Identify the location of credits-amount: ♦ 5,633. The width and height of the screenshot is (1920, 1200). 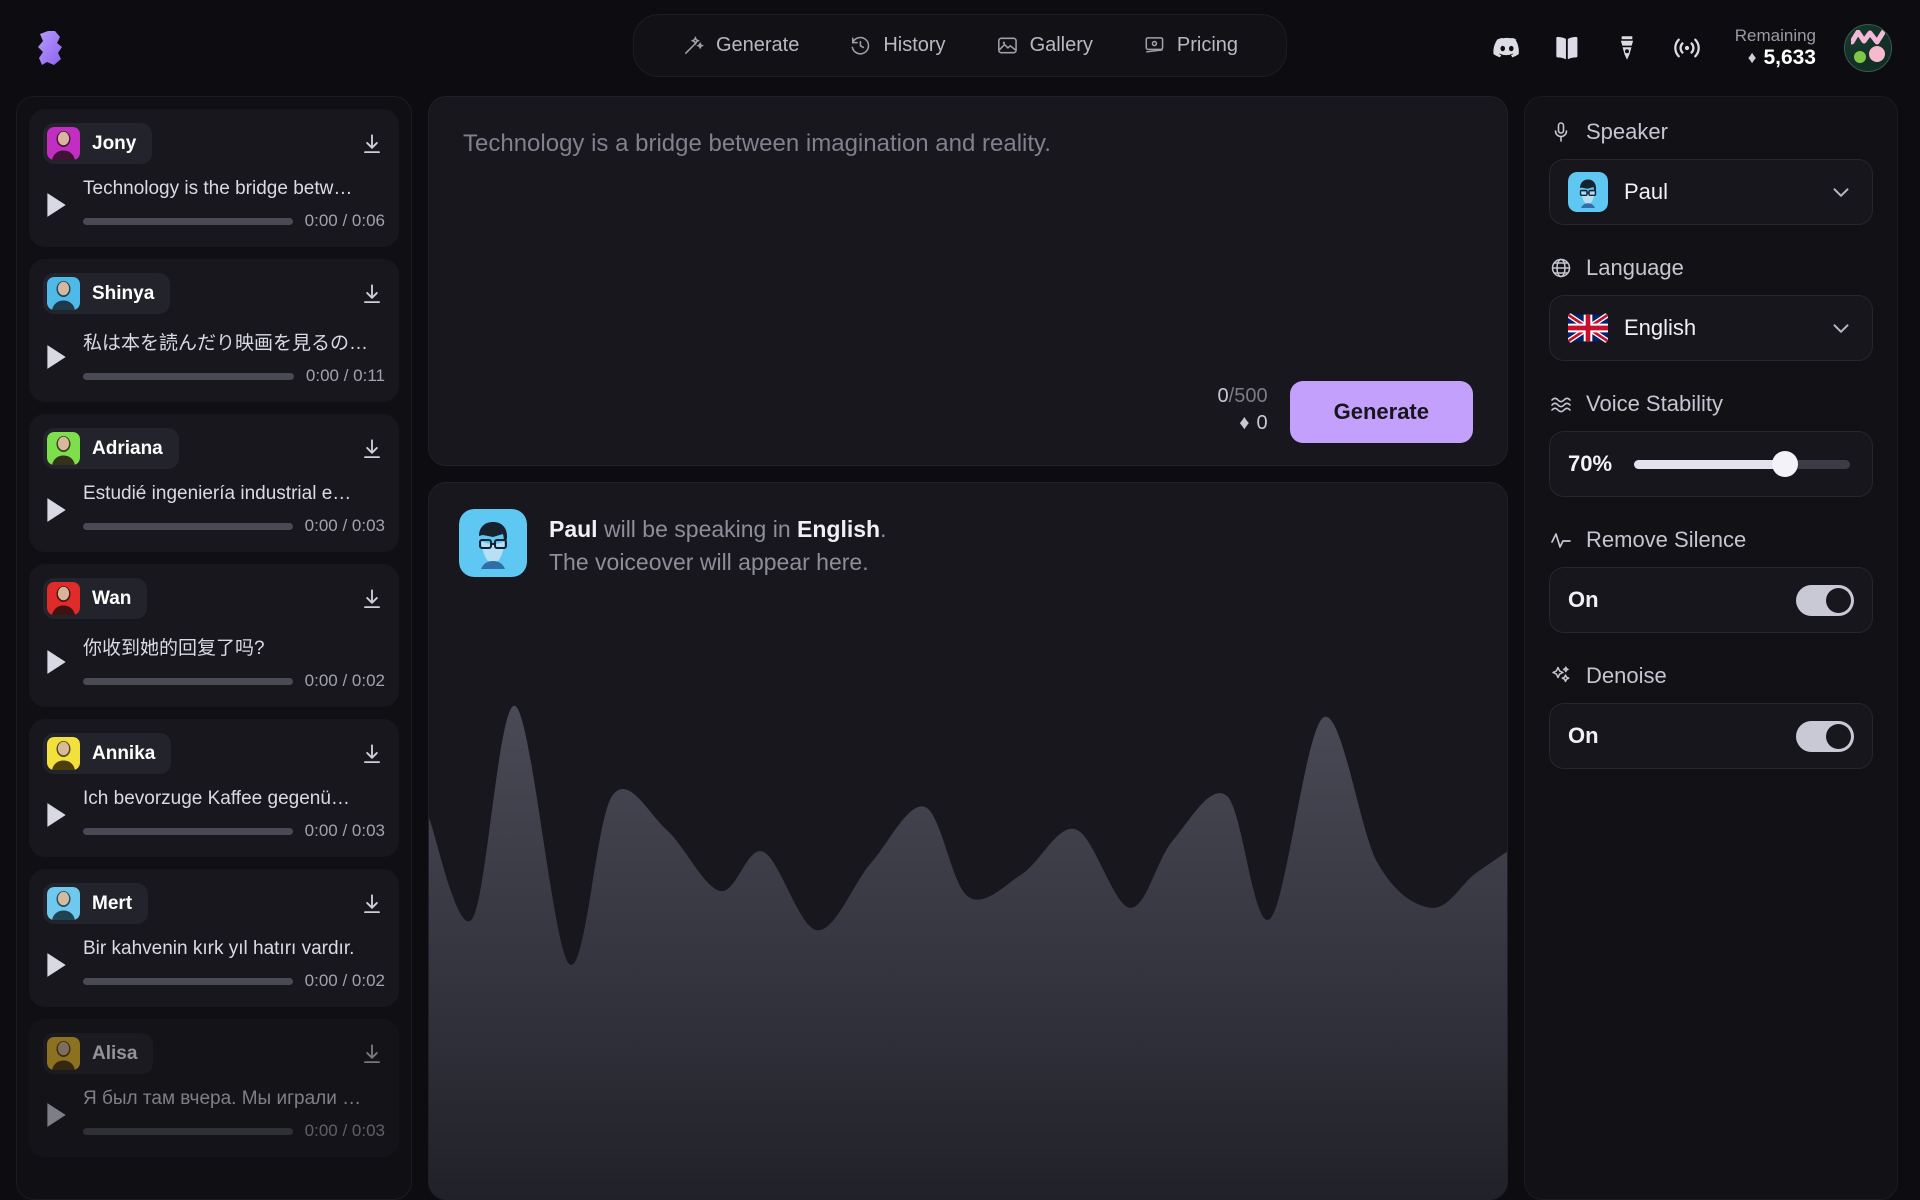
(1775, 58).